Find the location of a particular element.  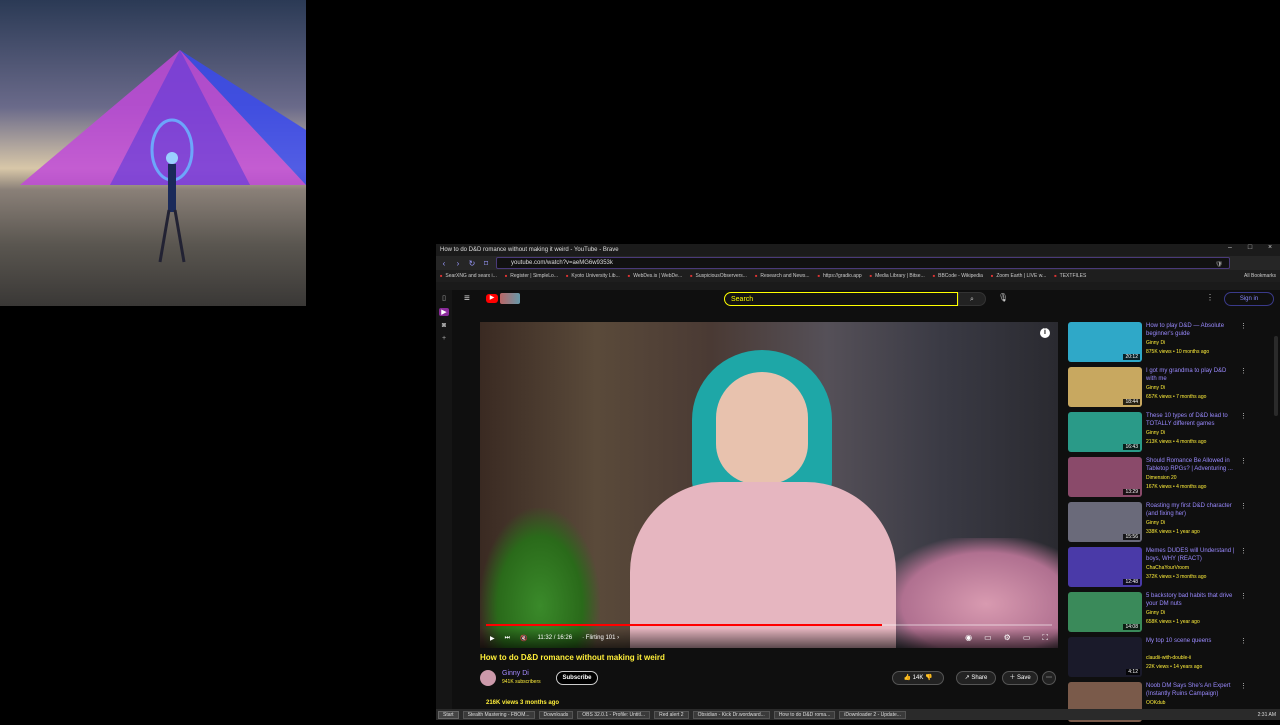

save-button: ＋ Save is located at coordinates (1020, 678).